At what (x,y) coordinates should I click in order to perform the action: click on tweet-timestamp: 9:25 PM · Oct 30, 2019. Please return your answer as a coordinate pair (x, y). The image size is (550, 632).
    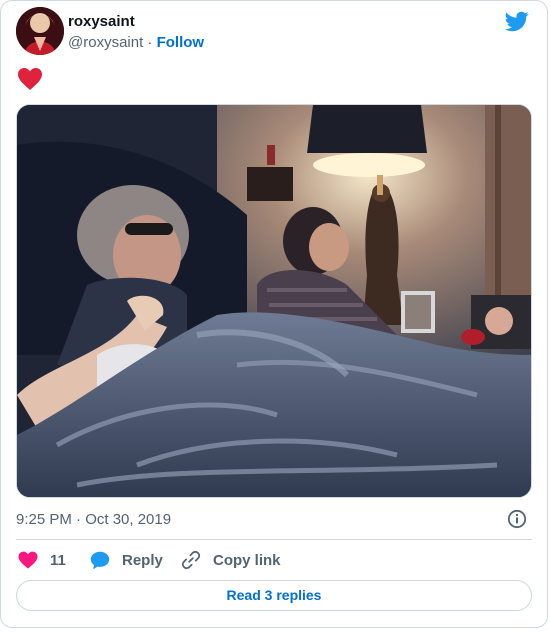
    Looking at the image, I should click on (93, 519).